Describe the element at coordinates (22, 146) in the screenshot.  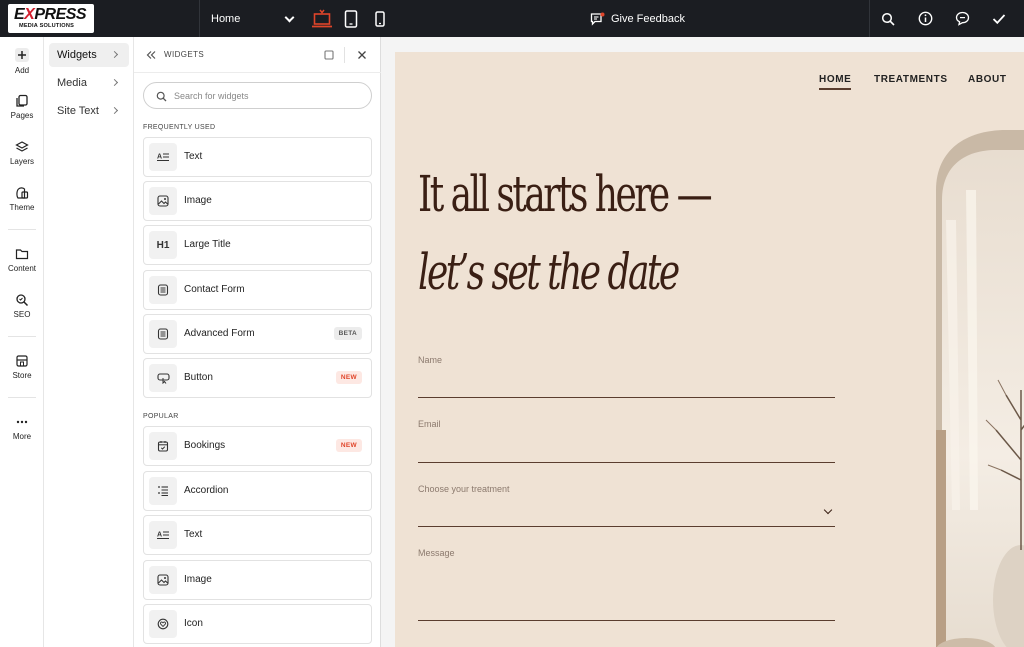
I see `layers-icon` at that location.